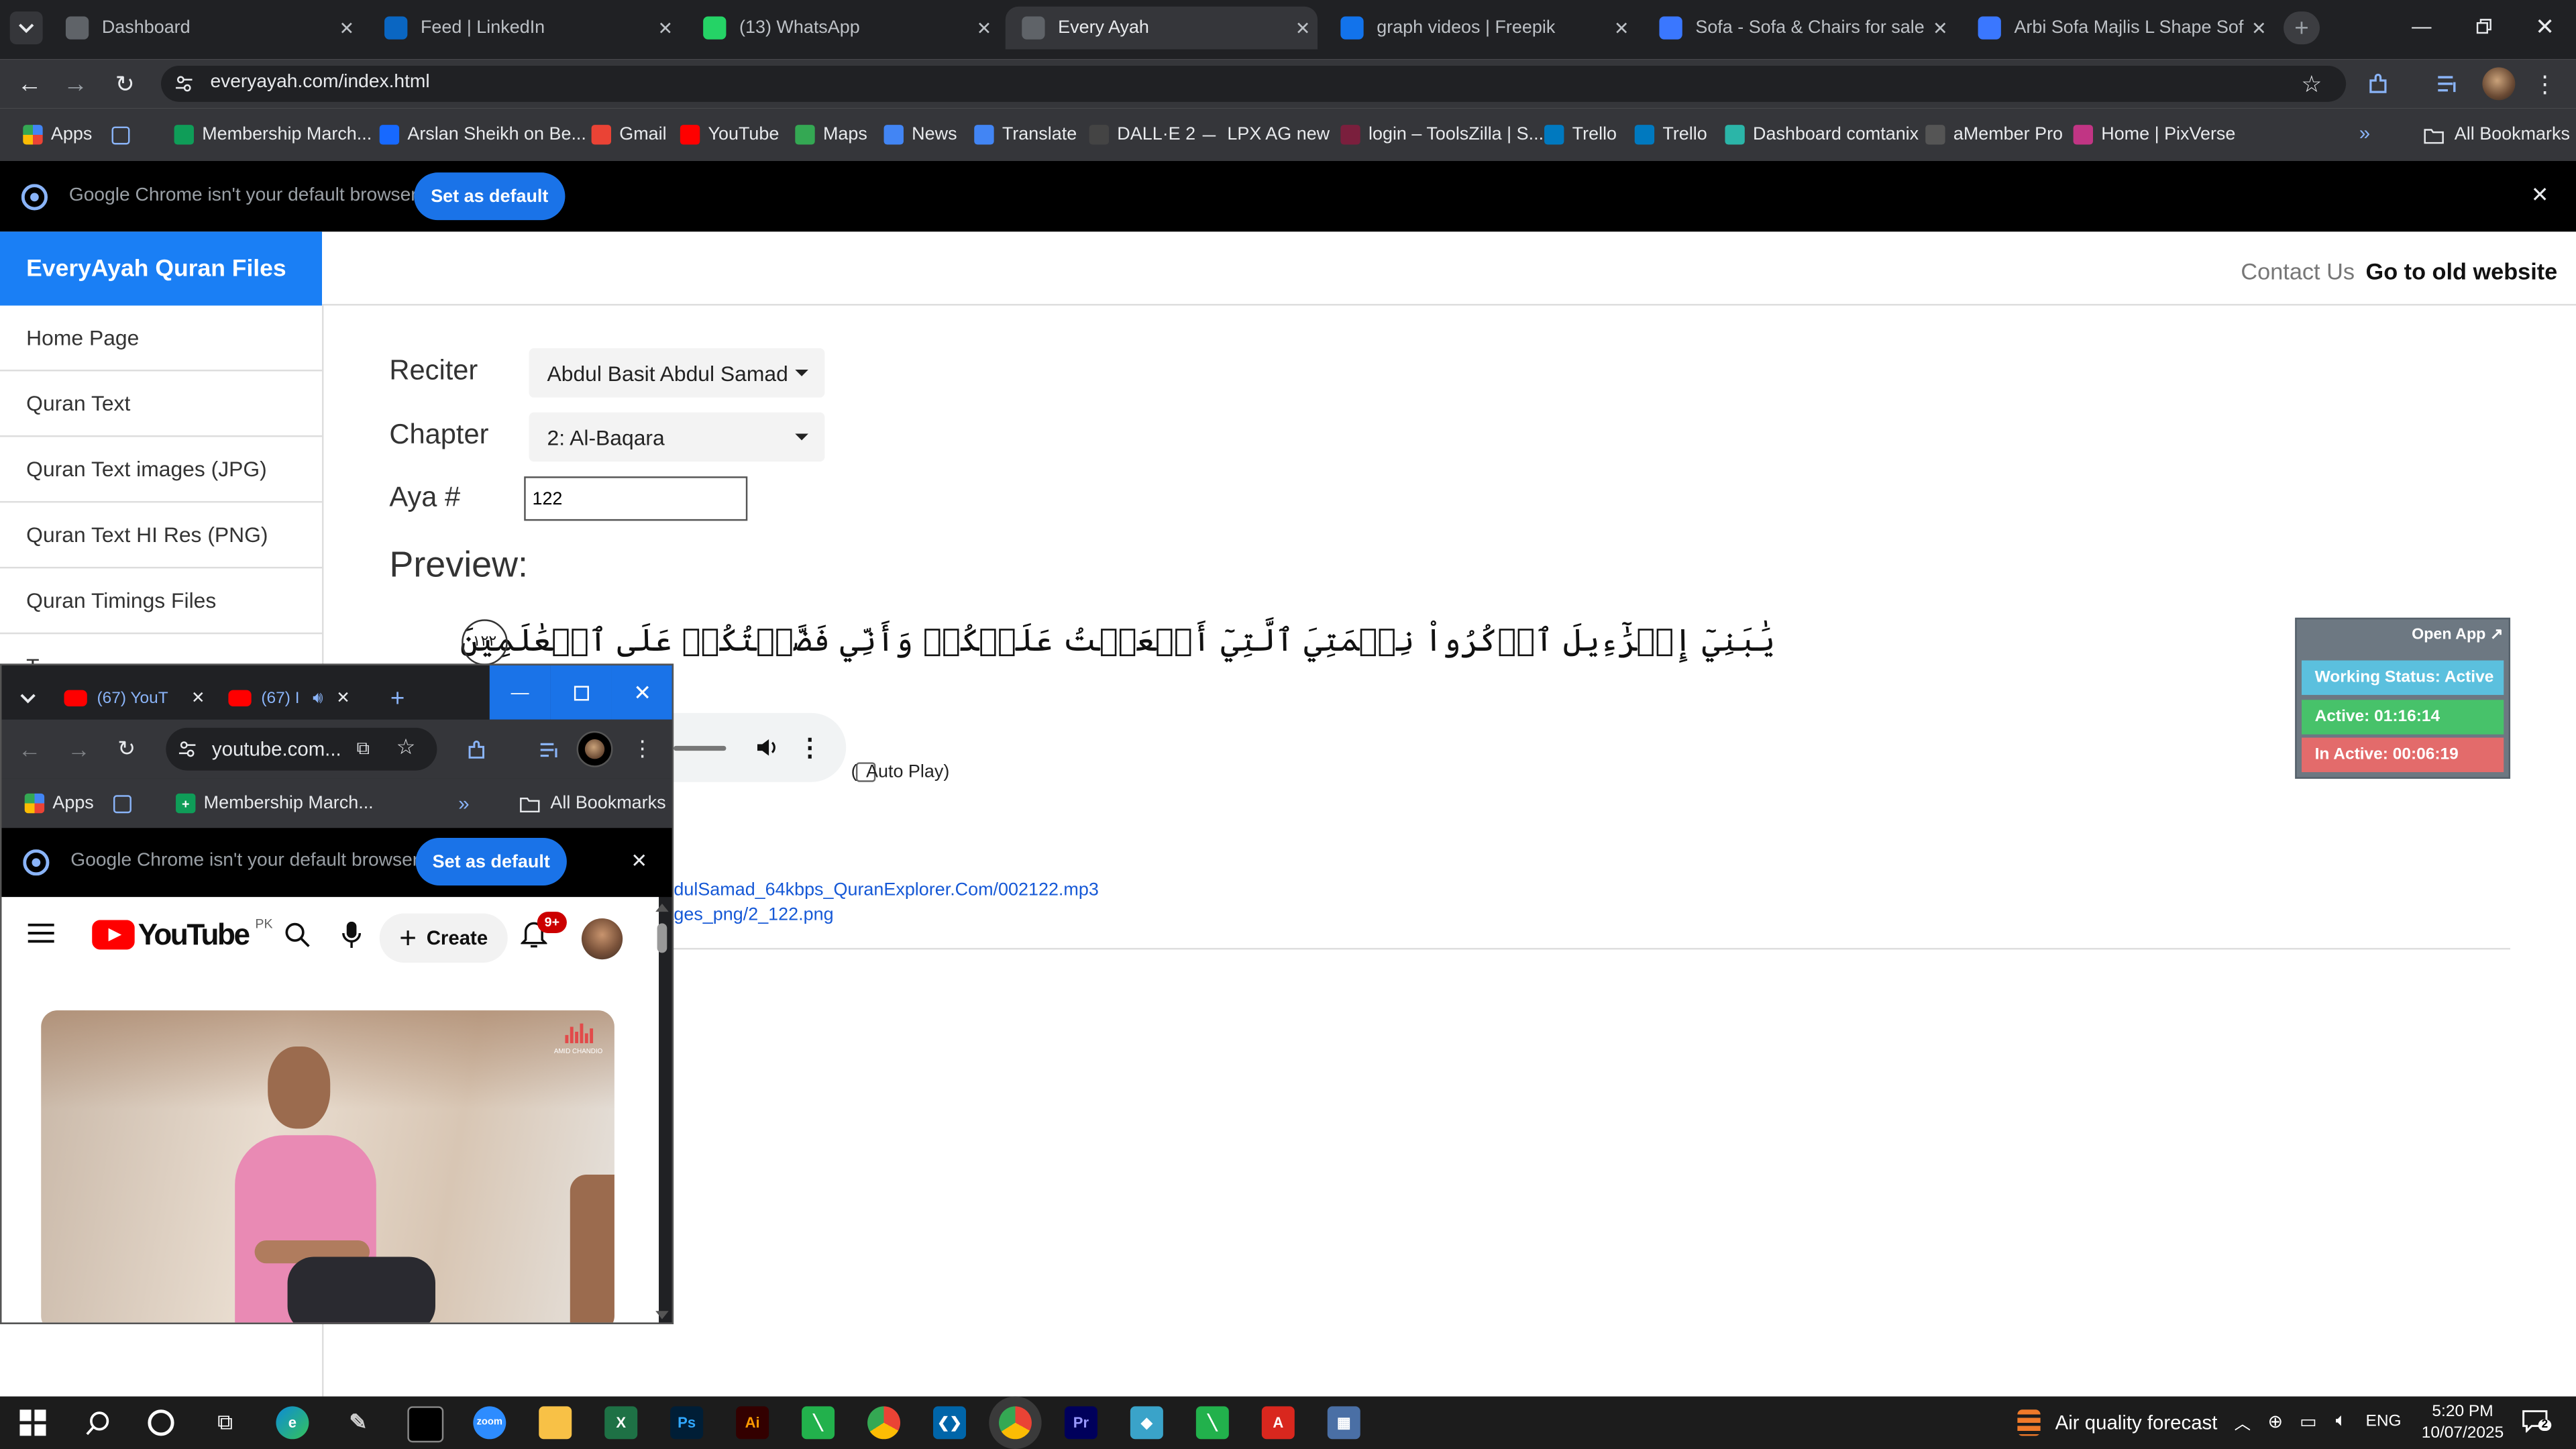  What do you see at coordinates (677, 437) in the screenshot?
I see `chapter-select: 2: Al-Baqara` at bounding box center [677, 437].